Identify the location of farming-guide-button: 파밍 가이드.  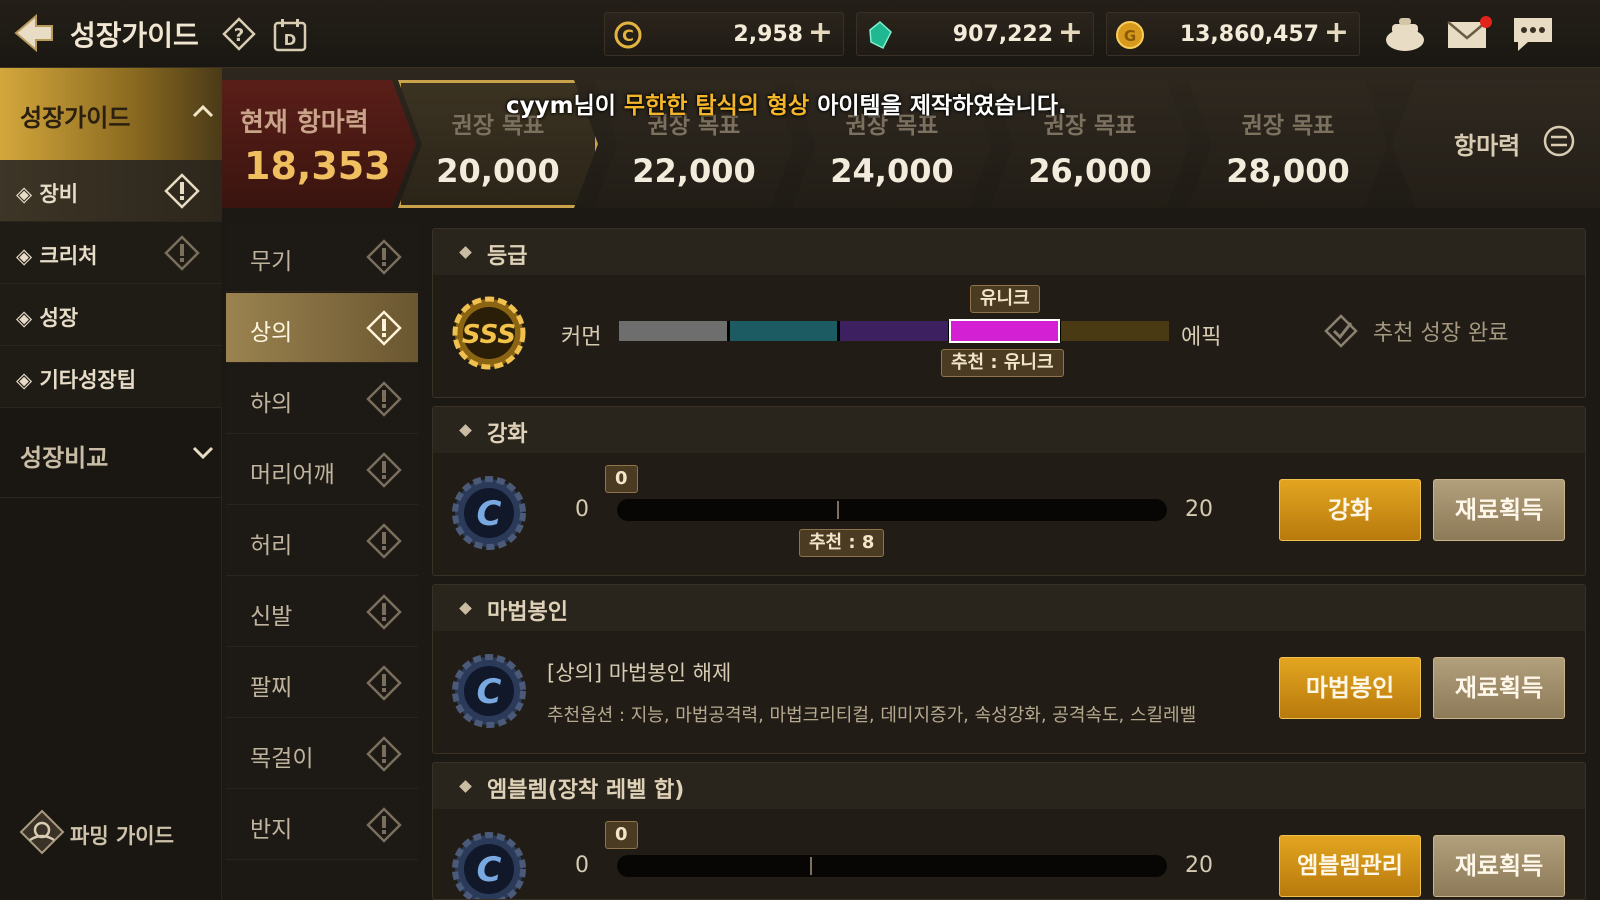
(118, 833).